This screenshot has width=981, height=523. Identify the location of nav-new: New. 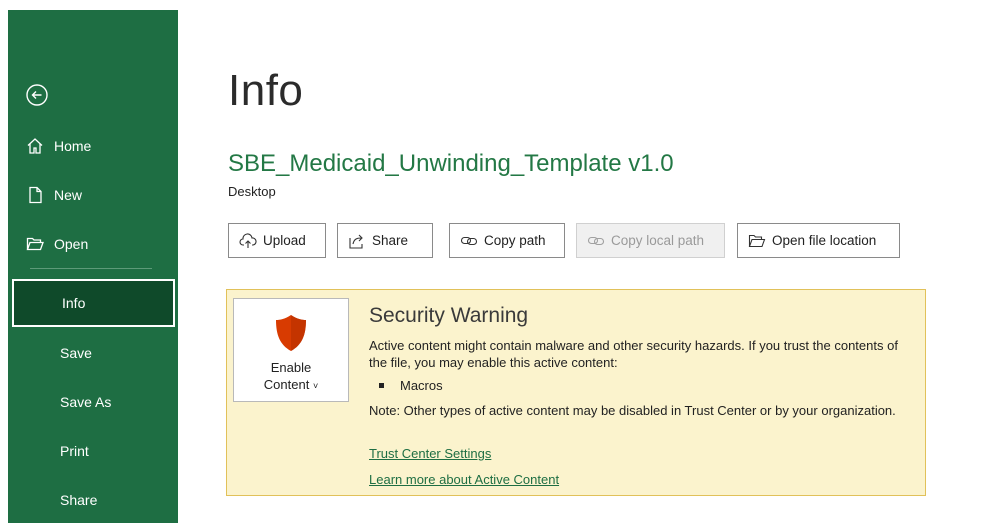
(93, 195).